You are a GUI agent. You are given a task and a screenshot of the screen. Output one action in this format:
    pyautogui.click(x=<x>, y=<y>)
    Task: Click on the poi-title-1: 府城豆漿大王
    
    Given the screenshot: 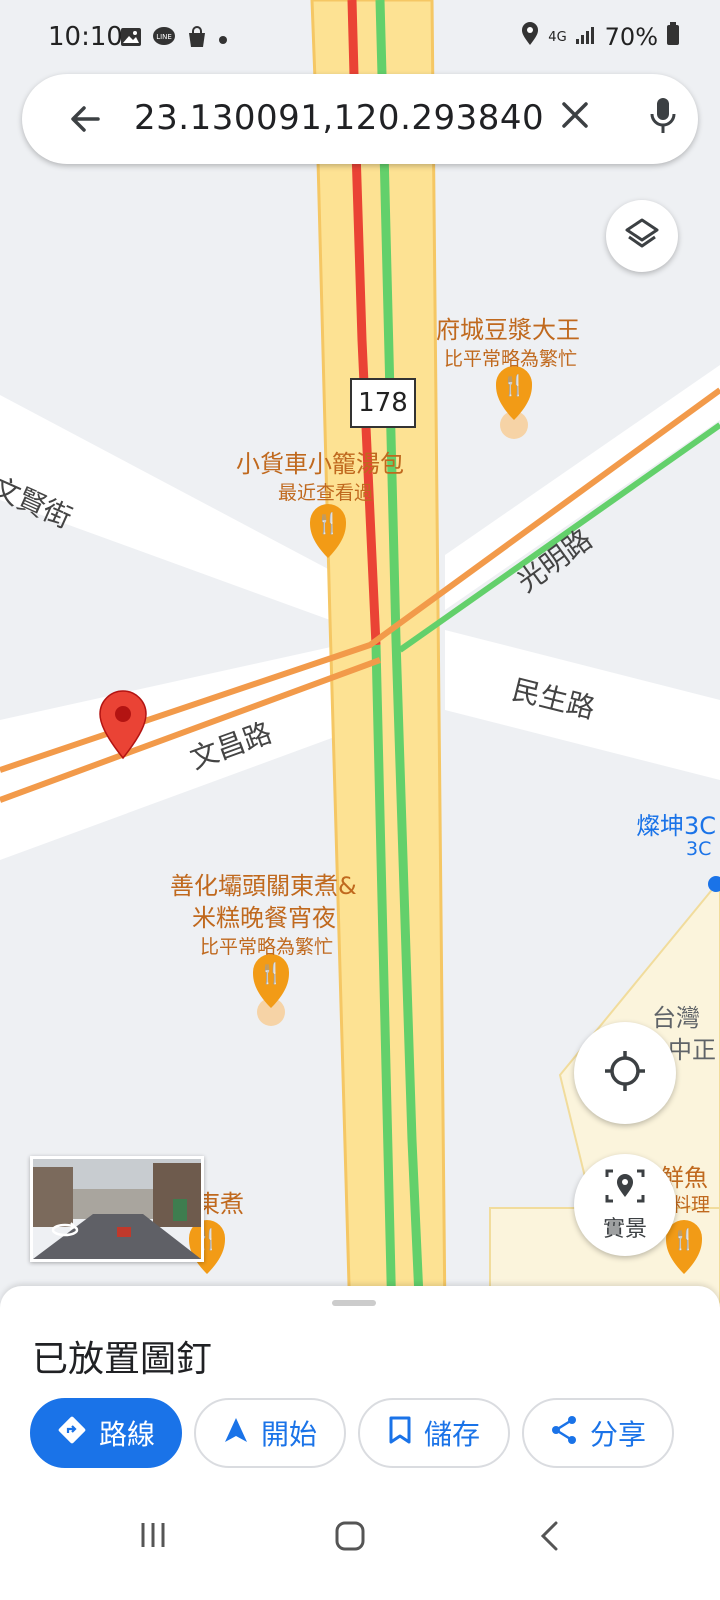 What is the action you would take?
    pyautogui.click(x=508, y=327)
    